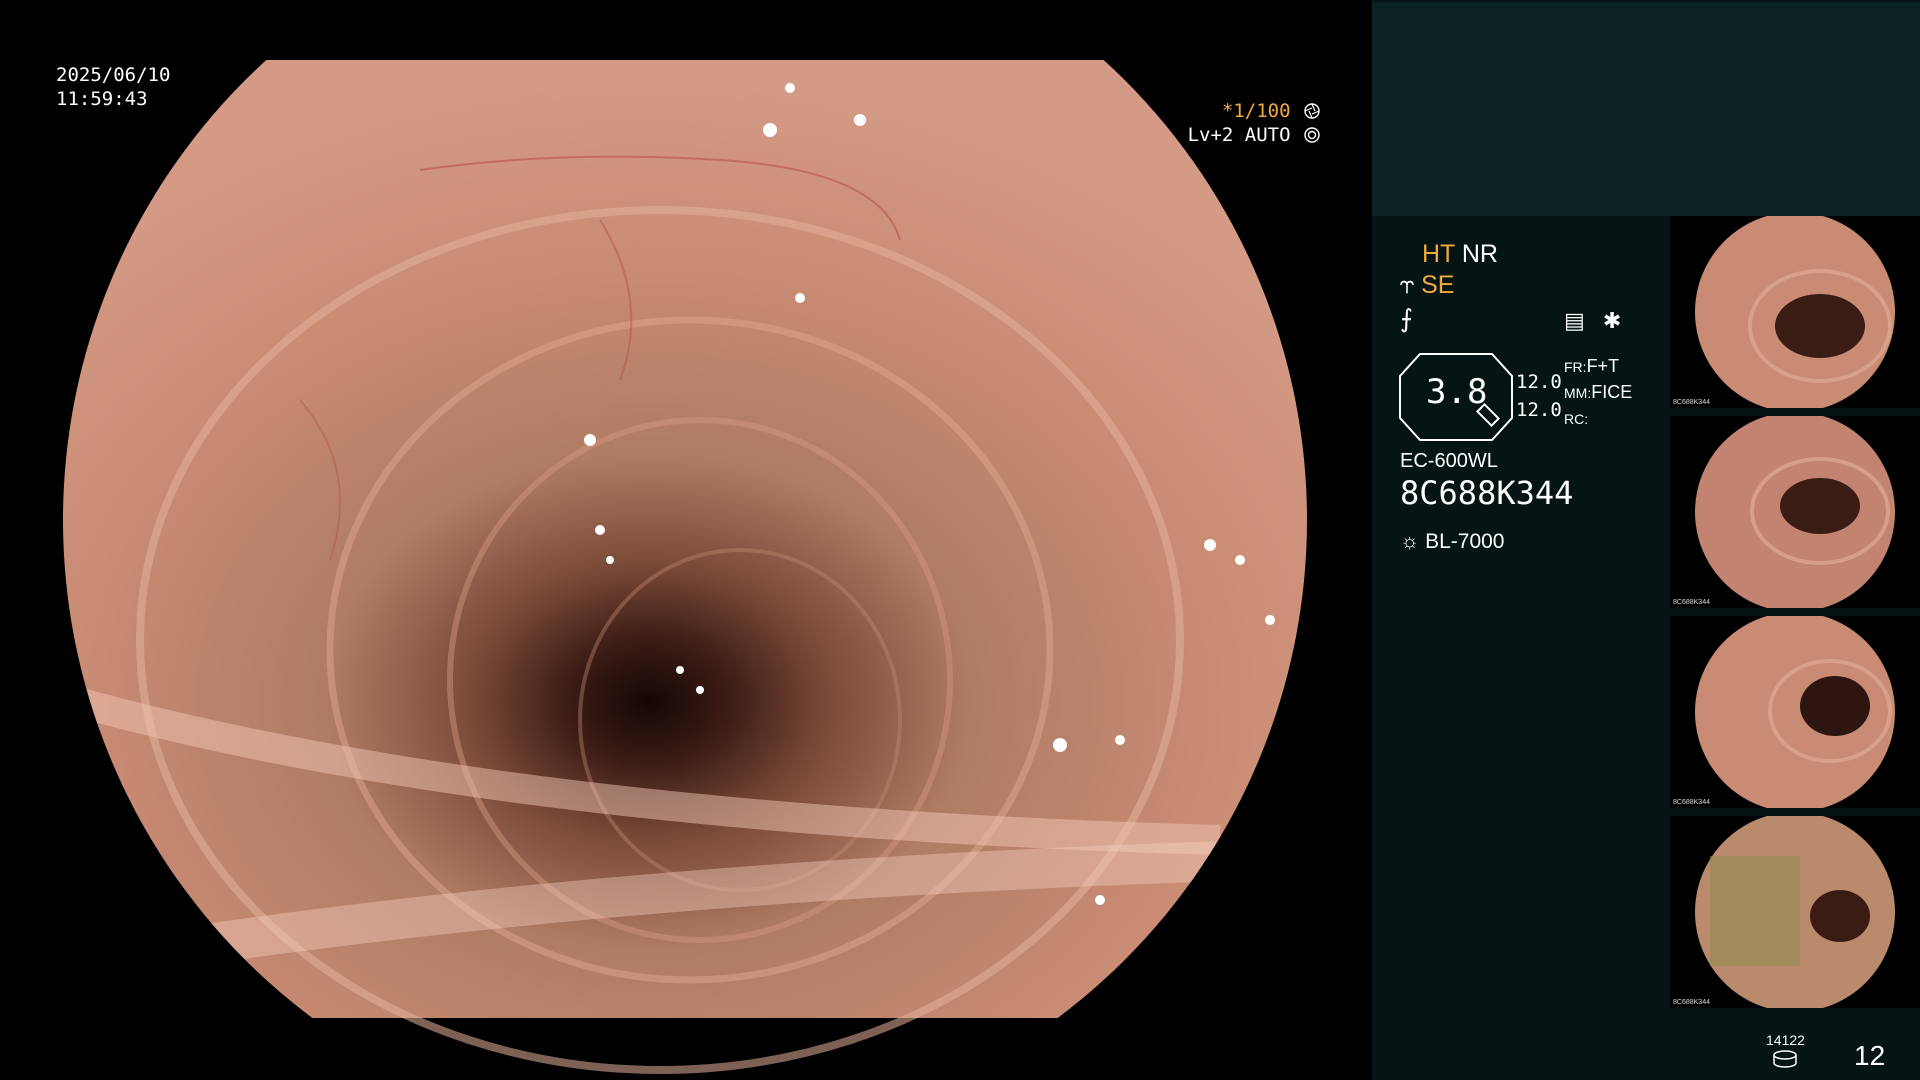  Describe the element at coordinates (1820, 1050) in the screenshot. I see `storage-info: 14122 12` at that location.